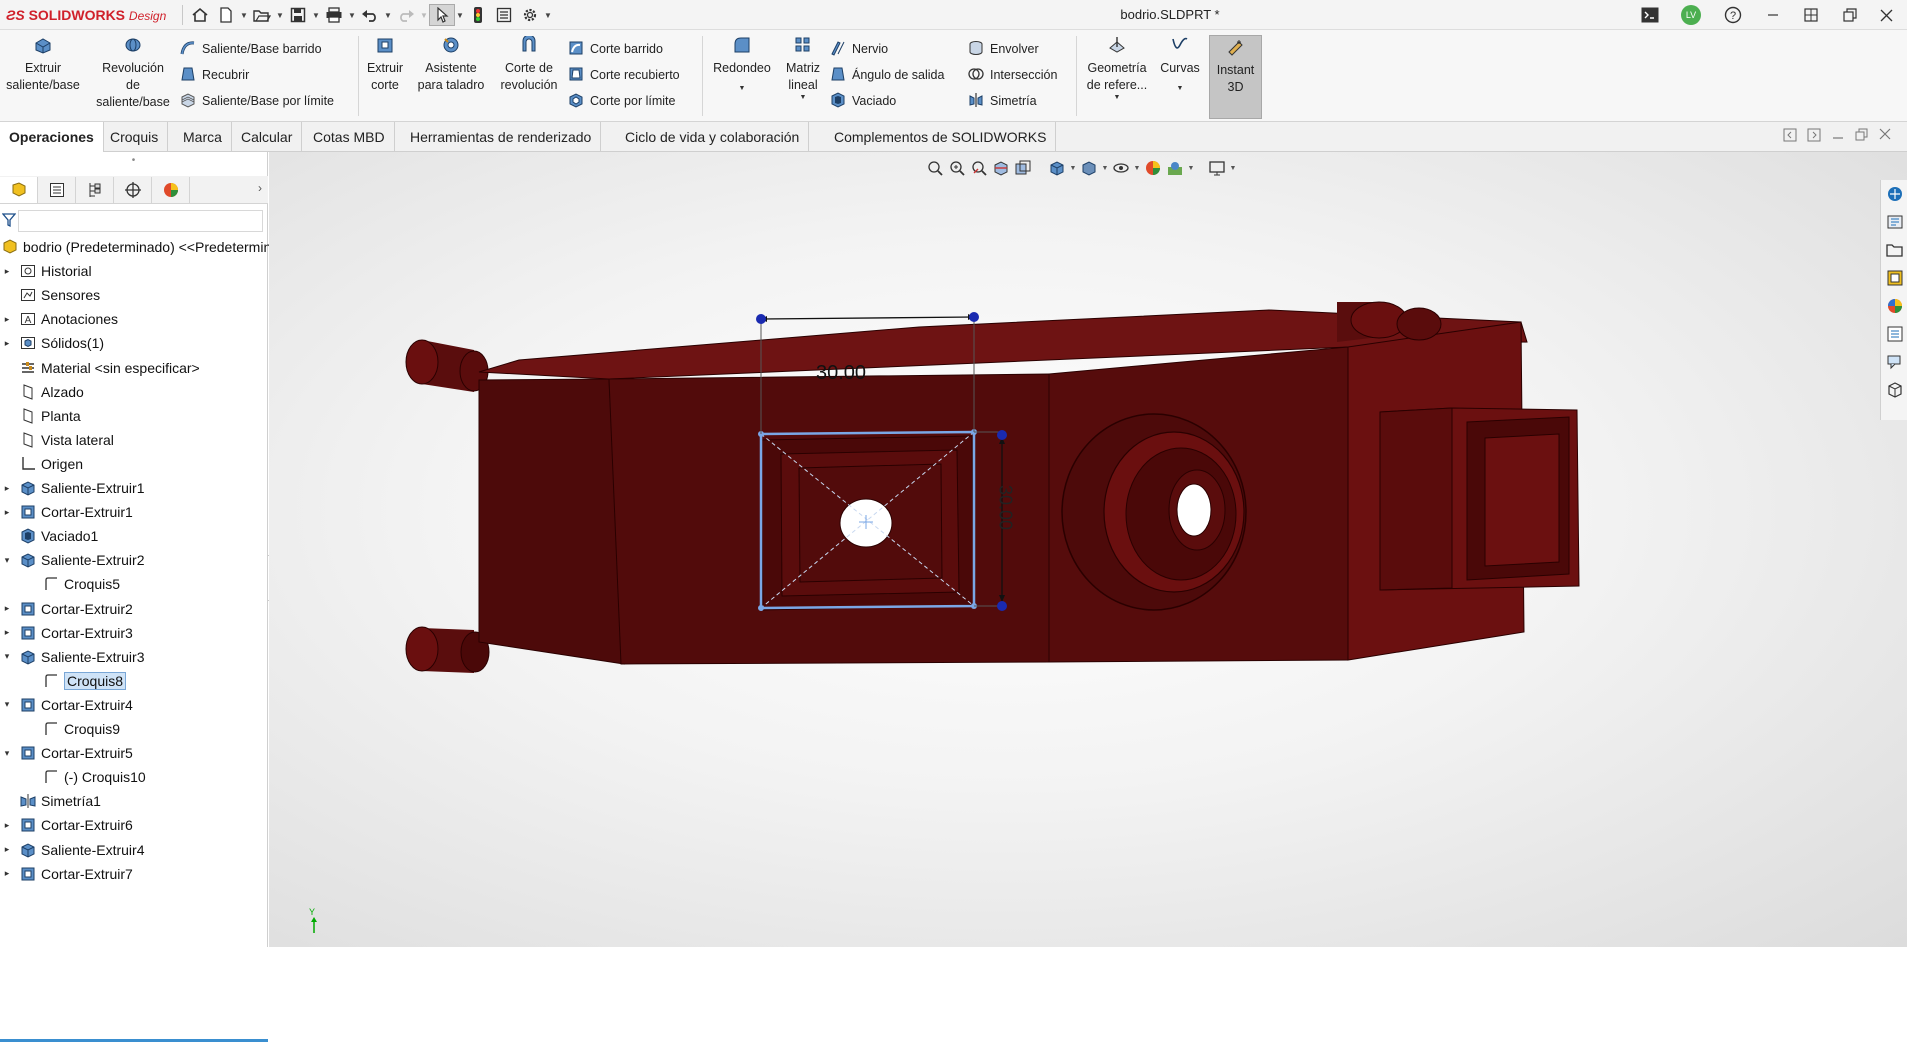 Image resolution: width=1907 pixels, height=1042 pixels. I want to click on panel-left-icon, so click(1790, 136).